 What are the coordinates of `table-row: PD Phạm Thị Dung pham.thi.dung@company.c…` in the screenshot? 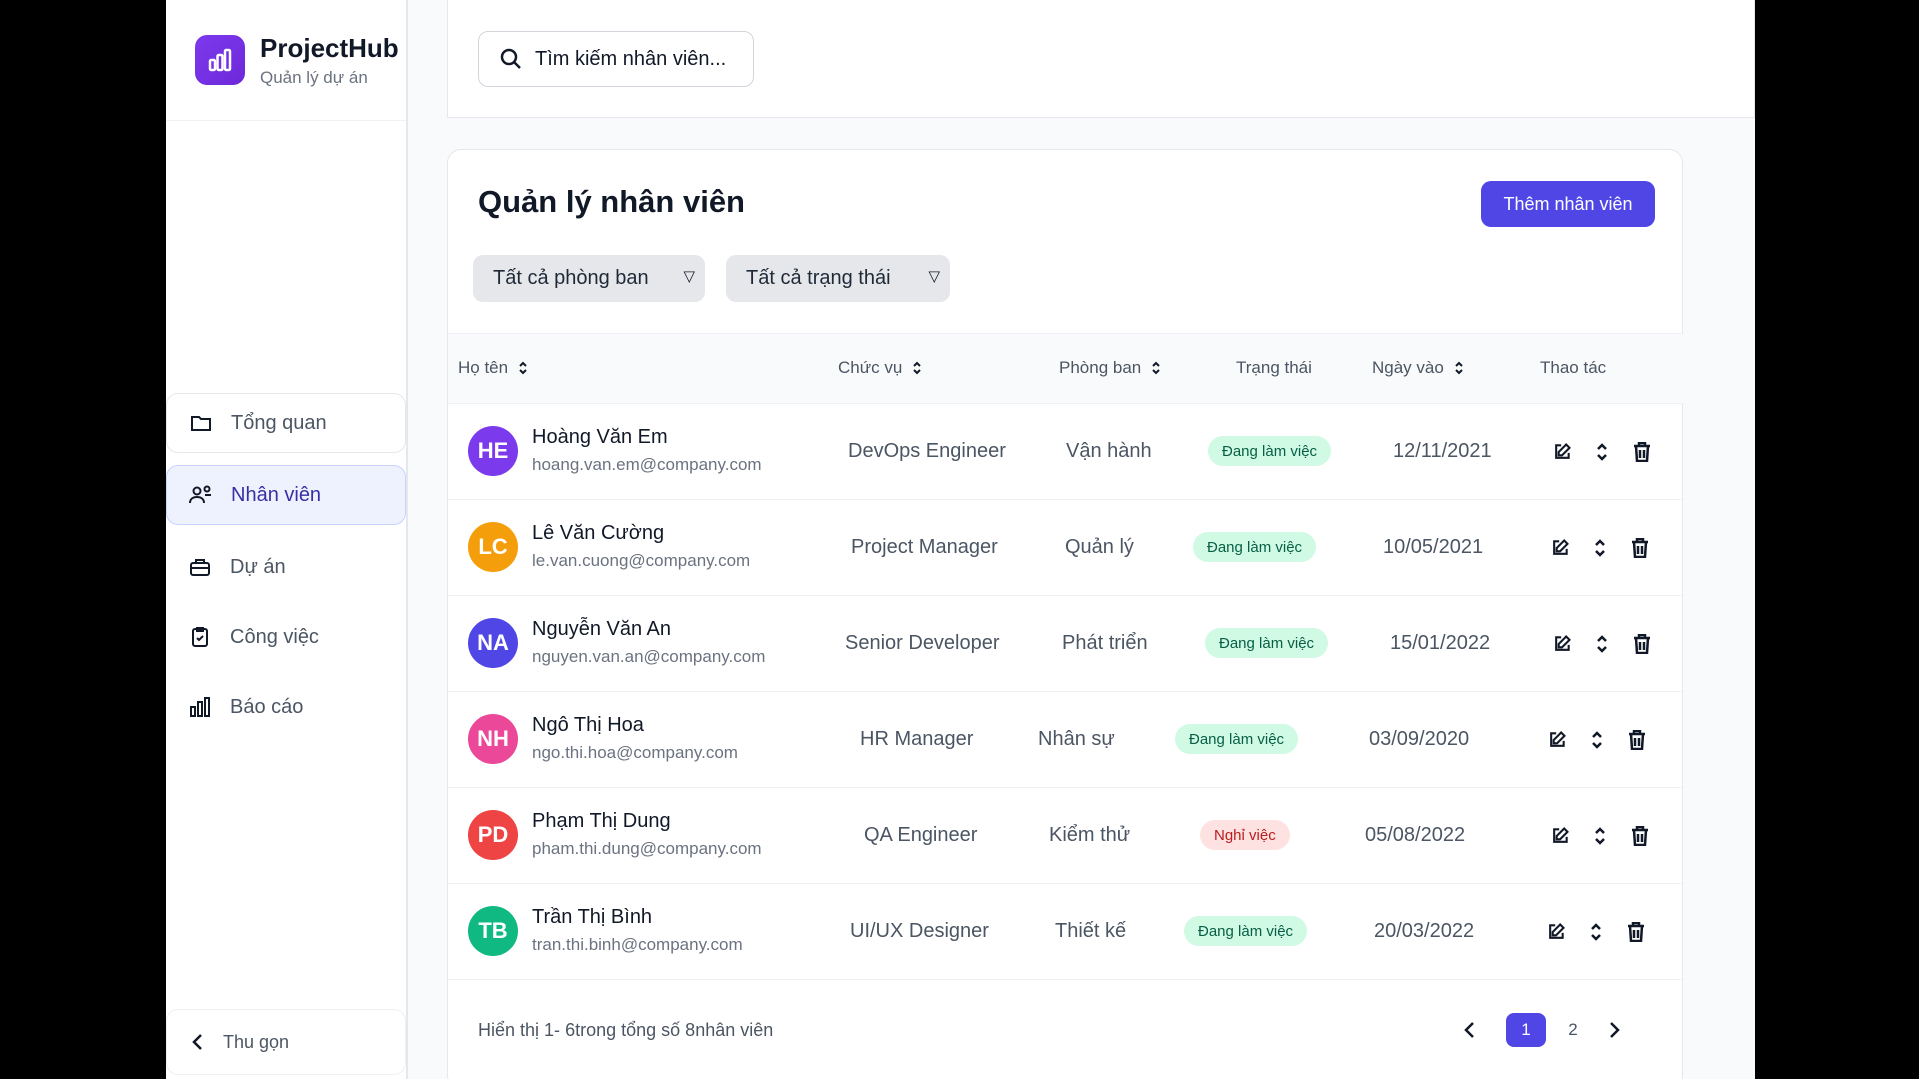 It's located at (1066, 836).